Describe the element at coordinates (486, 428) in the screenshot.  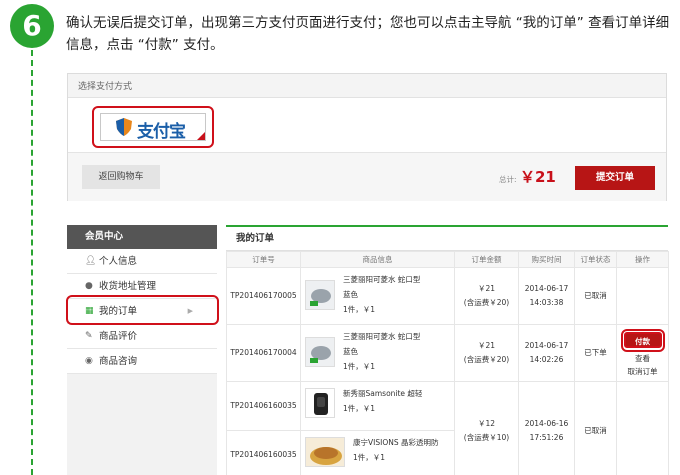
I see `order-amount: ￥12 (含运费￥10)` at that location.